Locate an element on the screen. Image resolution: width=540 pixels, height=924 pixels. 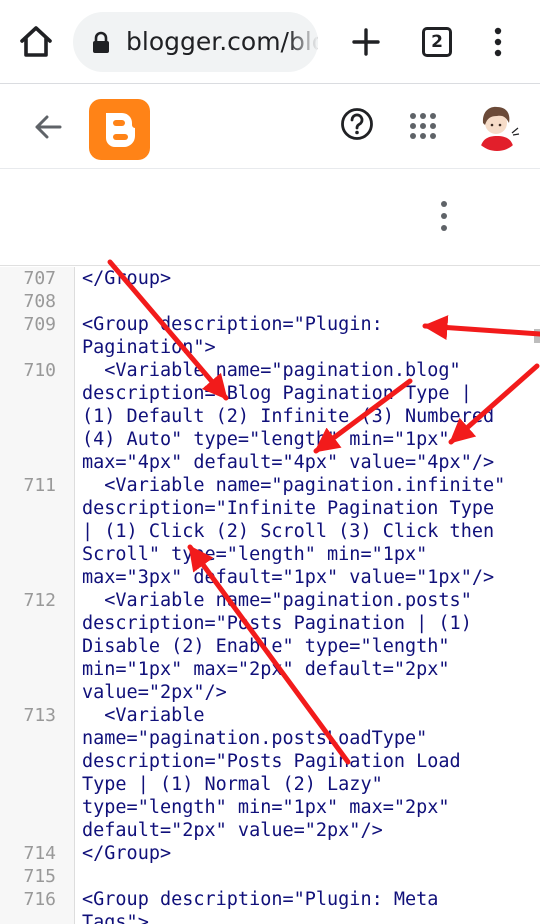
blogger-logo is located at coordinates (119, 129).